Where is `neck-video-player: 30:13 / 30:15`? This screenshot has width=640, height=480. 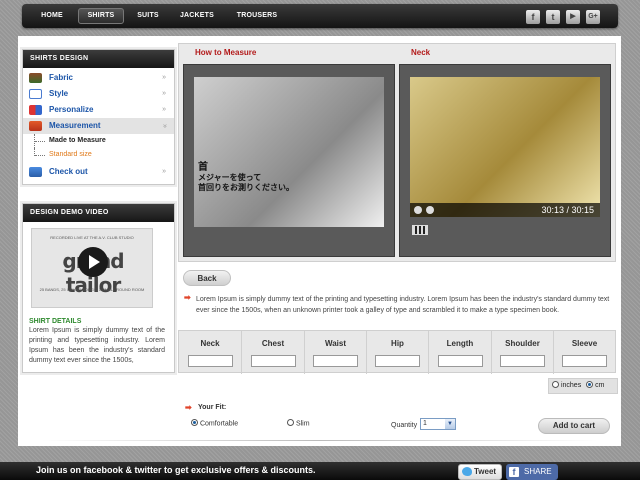 neck-video-player: 30:13 / 30:15 is located at coordinates (505, 160).